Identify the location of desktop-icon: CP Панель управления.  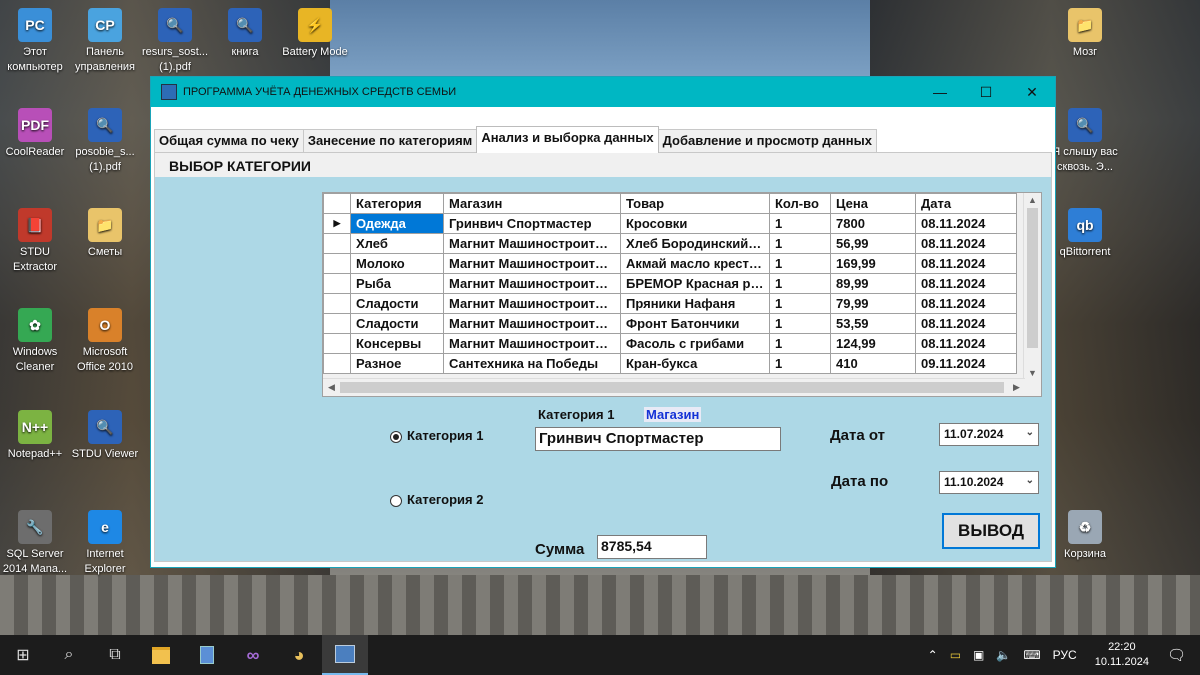
(105, 41).